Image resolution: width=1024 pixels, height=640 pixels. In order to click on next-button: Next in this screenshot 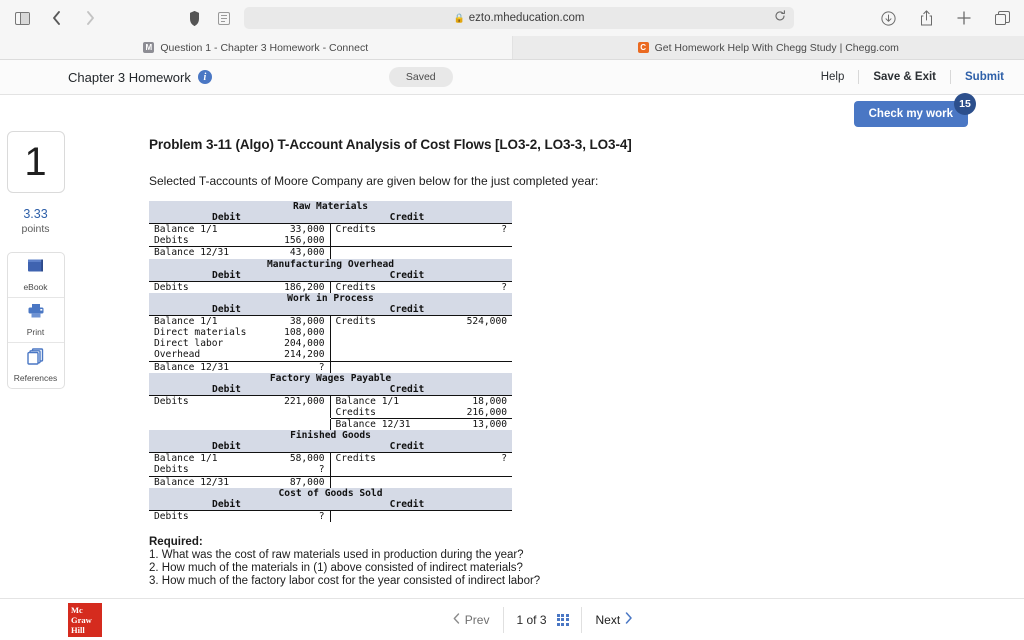, I will do `click(615, 619)`.